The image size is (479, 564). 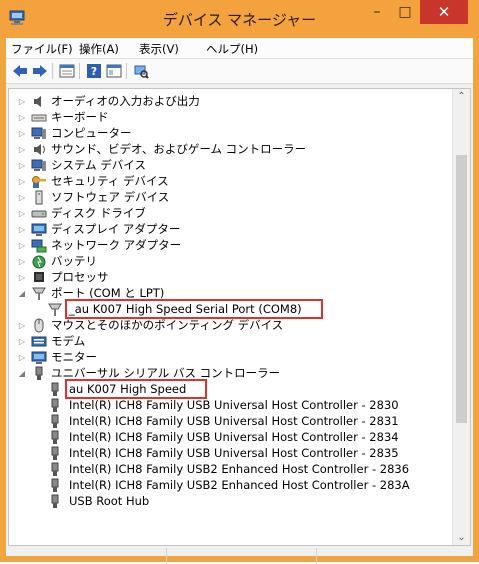 I want to click on scroll-thumb, so click(x=461, y=289).